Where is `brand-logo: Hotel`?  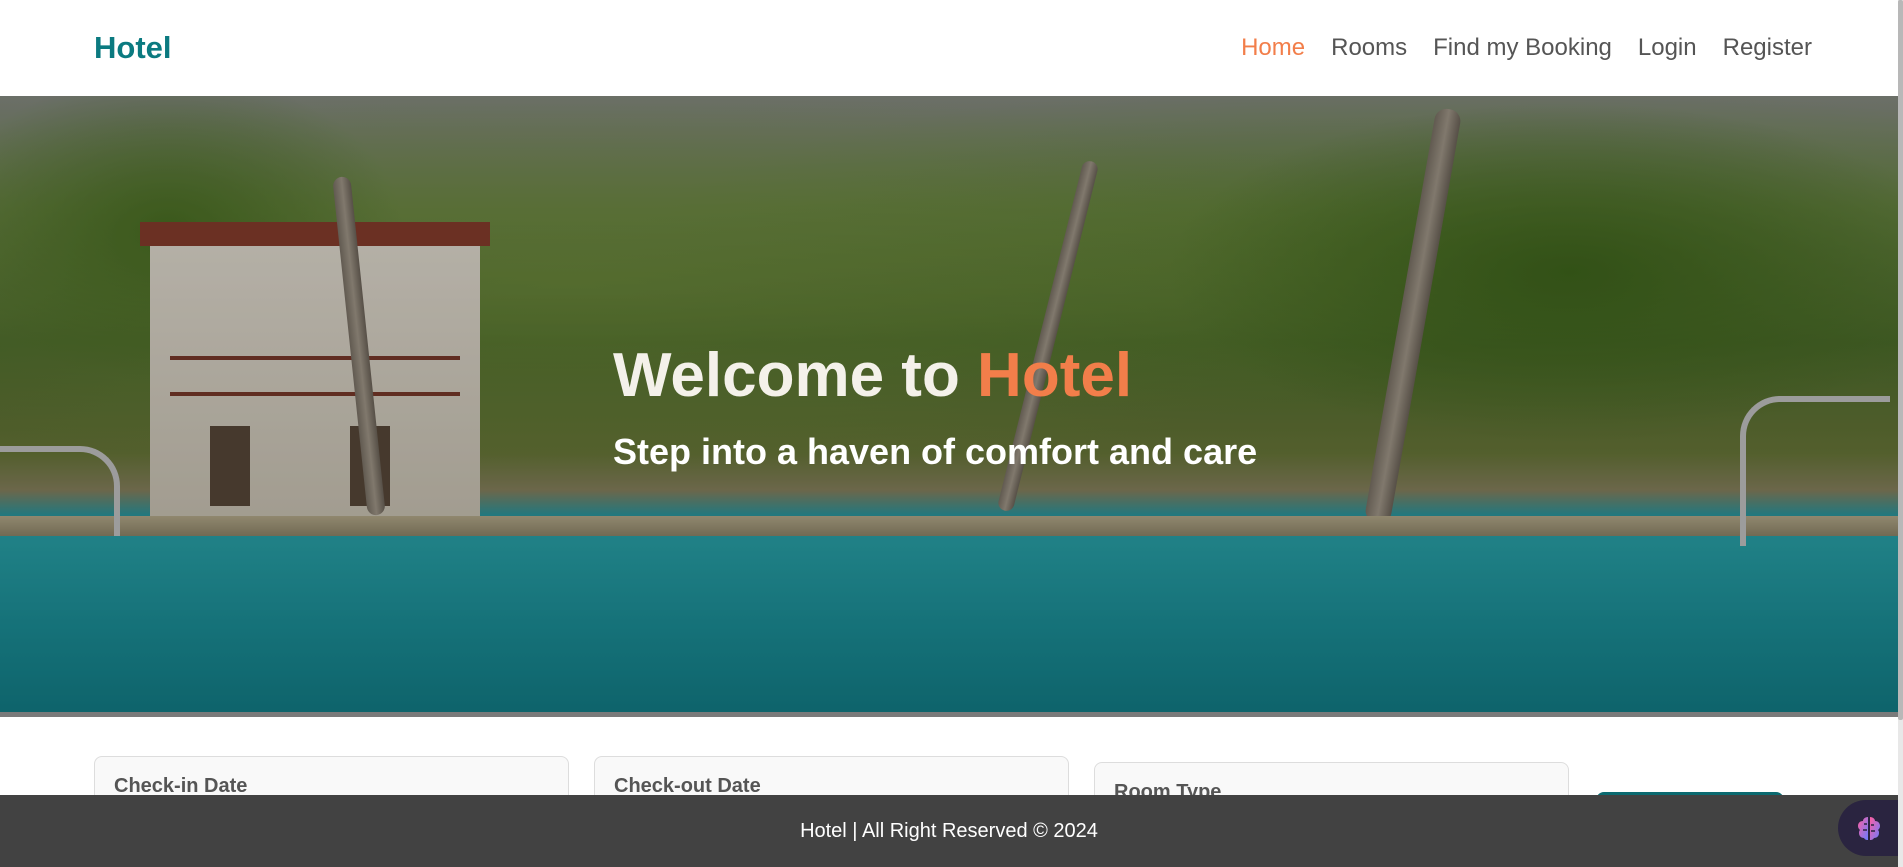
brand-logo: Hotel is located at coordinates (133, 48).